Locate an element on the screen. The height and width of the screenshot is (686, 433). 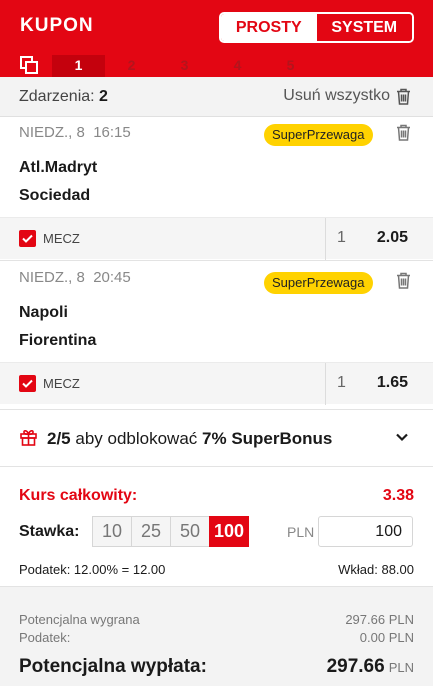
potential-win-value: 297.66 PLN is located at coordinates (379, 619).